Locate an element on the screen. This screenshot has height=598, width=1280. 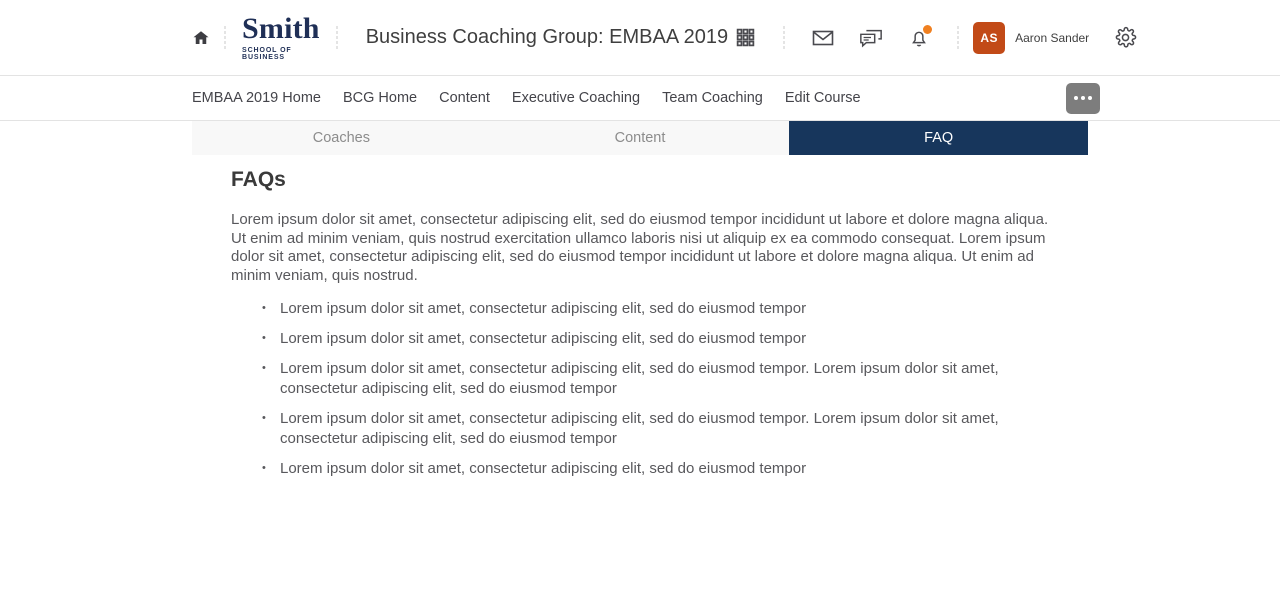
page-title: Business Coaching Group: EMBAA 2019 is located at coordinates (547, 37).